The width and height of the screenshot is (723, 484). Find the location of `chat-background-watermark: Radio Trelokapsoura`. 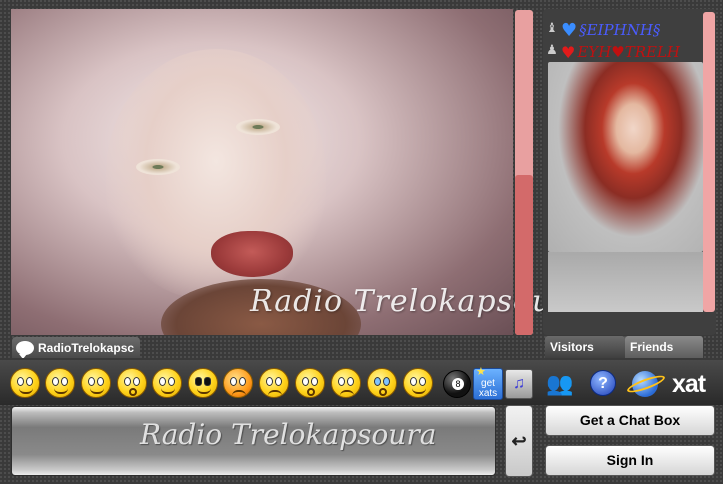

chat-background-watermark: Radio Trelokapsoura is located at coordinates (418, 301).